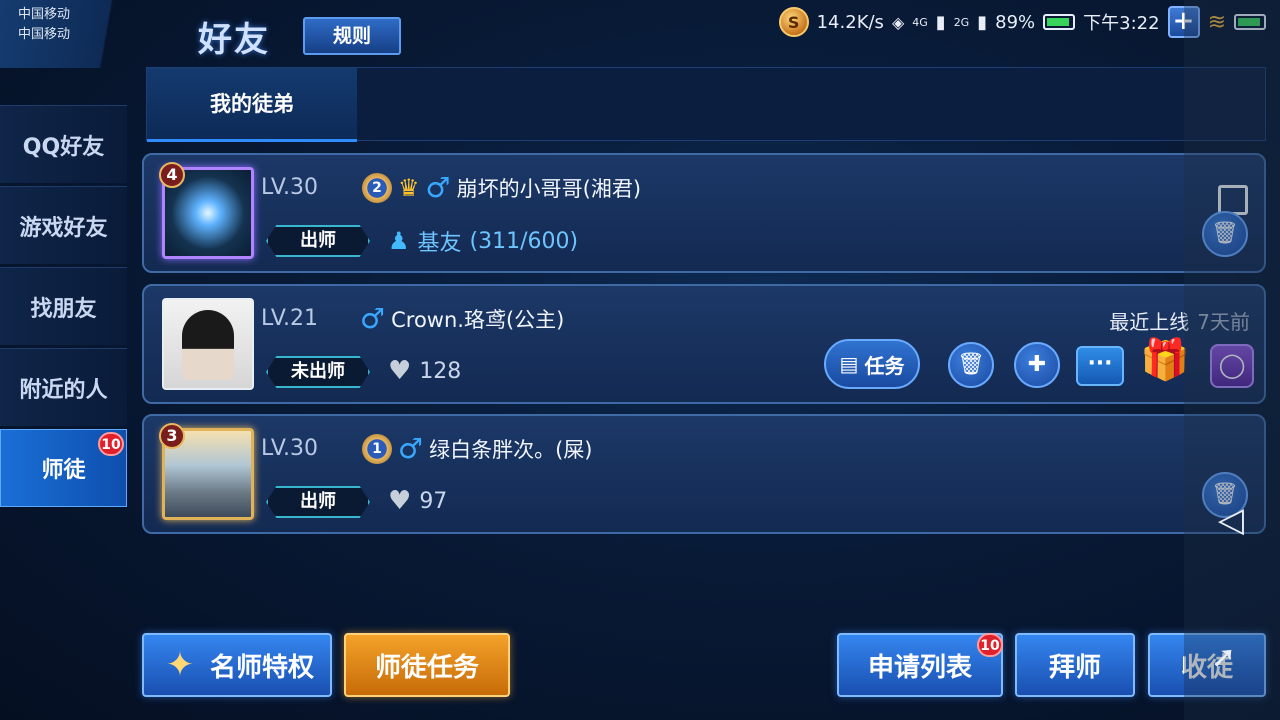 Image resolution: width=1280 pixels, height=720 pixels. I want to click on intimacy-line: ♥ 128, so click(424, 371).